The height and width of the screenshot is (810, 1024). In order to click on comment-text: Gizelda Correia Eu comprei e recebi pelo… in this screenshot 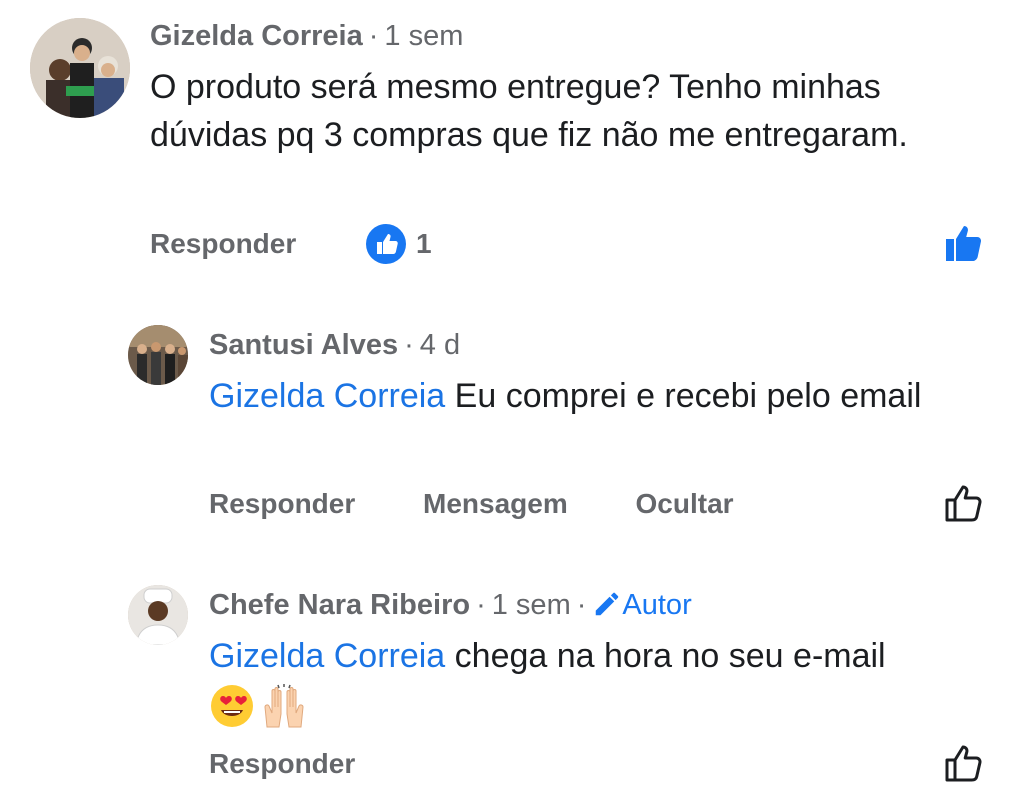, I will do `click(569, 396)`.